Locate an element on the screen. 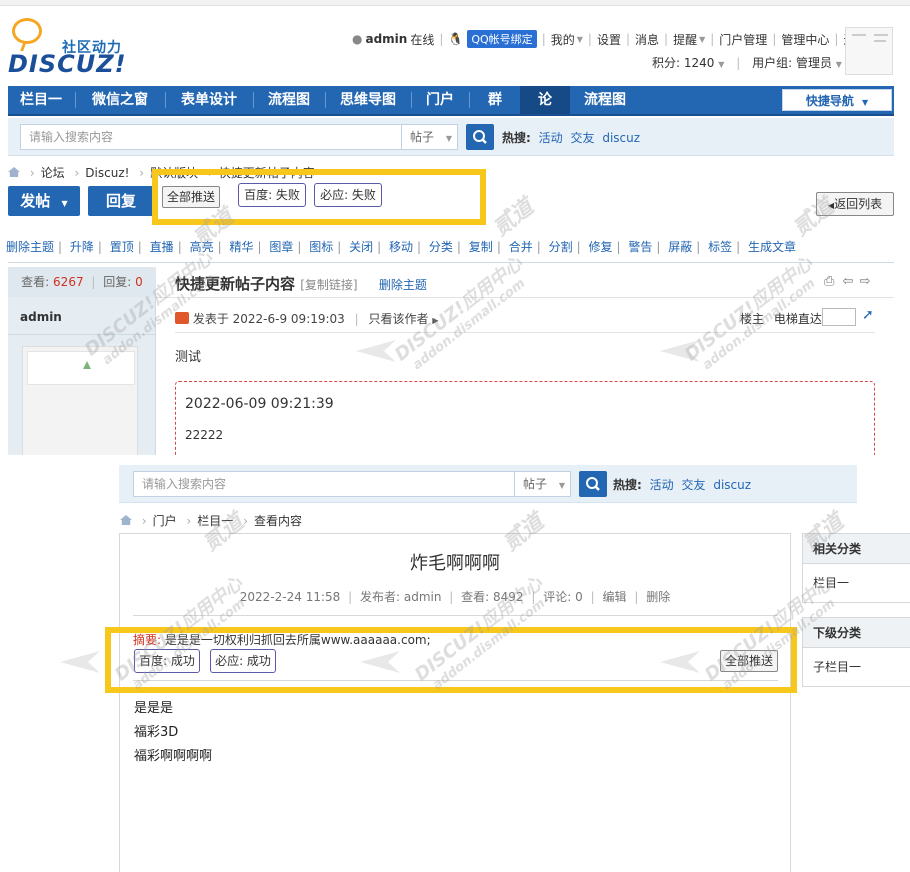  bing-status-badge: 必应: 失败 is located at coordinates (348, 195).